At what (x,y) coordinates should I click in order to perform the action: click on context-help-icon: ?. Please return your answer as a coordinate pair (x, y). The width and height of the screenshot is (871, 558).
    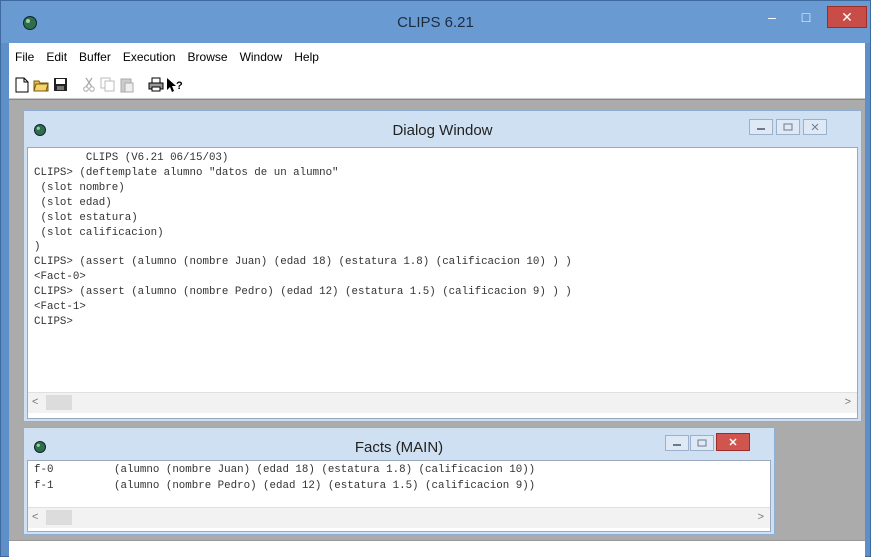
    Looking at the image, I should click on (175, 85).